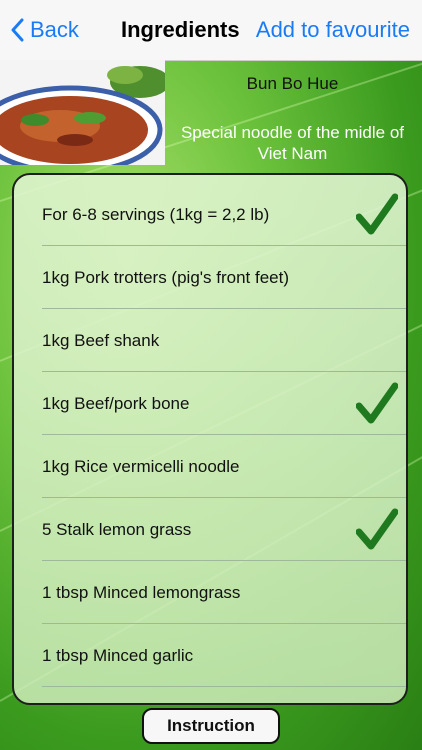 Image resolution: width=422 pixels, height=750 pixels. I want to click on ingredient-row: 1 tbsp Minced lemongrass, so click(210, 592).